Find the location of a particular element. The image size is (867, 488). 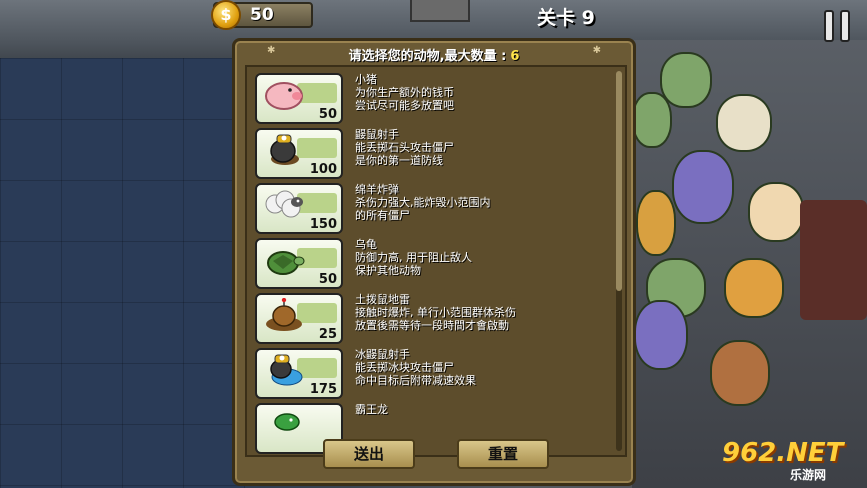

animal-card: 25 is located at coordinates (299, 318).